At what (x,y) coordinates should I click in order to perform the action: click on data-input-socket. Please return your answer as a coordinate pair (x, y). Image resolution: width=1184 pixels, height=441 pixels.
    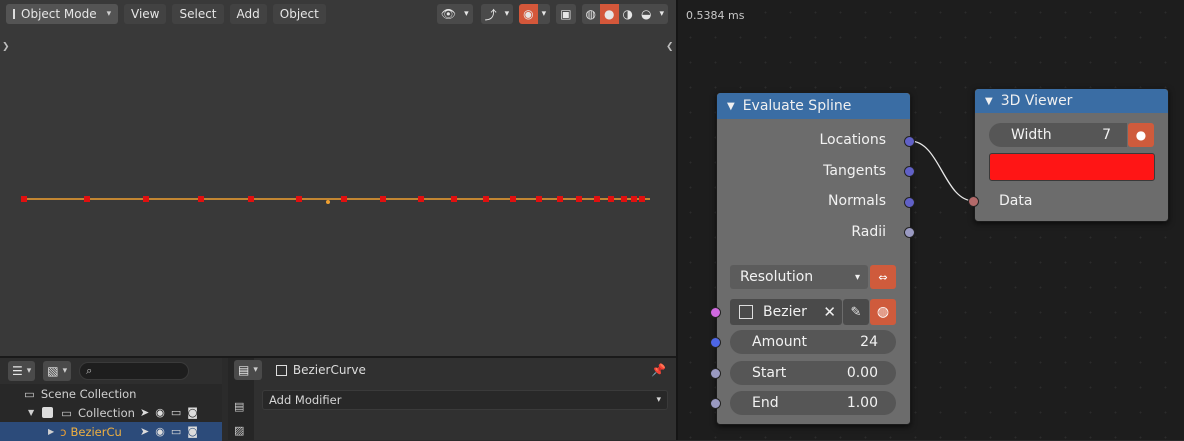
    Looking at the image, I should click on (973, 201).